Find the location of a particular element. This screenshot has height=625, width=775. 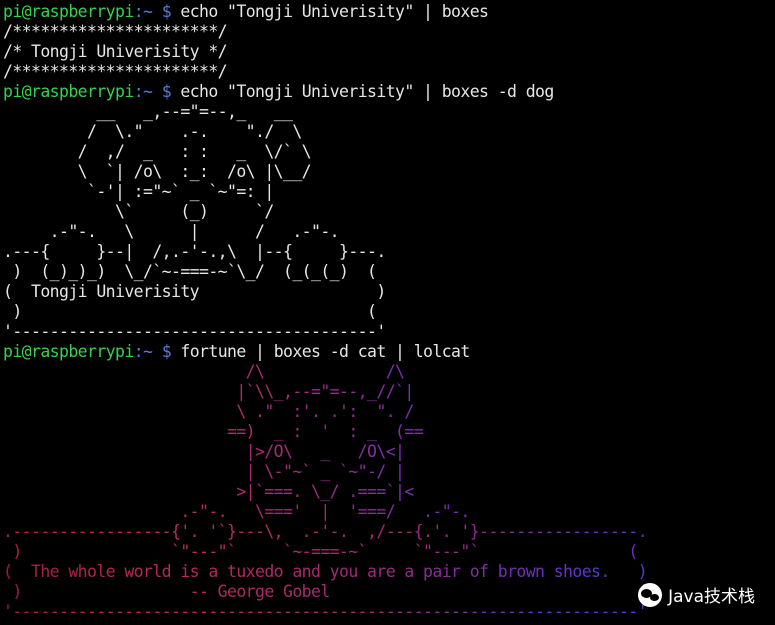

command-text: fortune | boxes -d cat | lolcat is located at coordinates (325, 351).